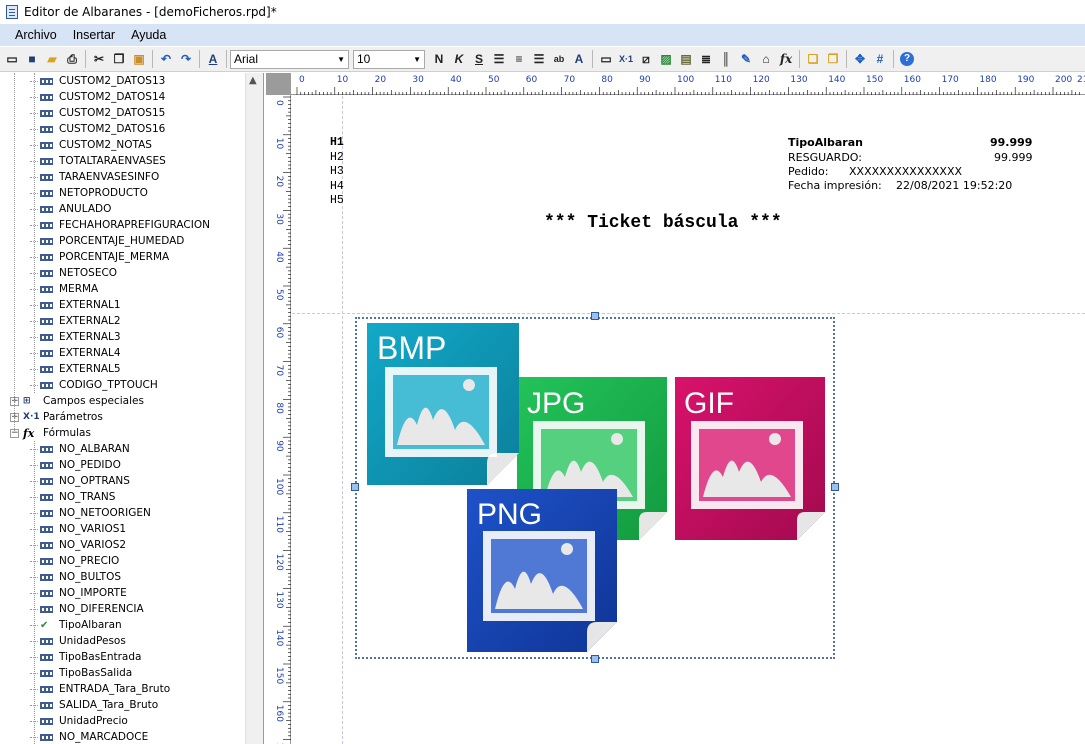 This screenshot has width=1085, height=744. Describe the element at coordinates (97, 113) in the screenshot. I see `tree-item: CUSTOM2_DATOS15` at that location.